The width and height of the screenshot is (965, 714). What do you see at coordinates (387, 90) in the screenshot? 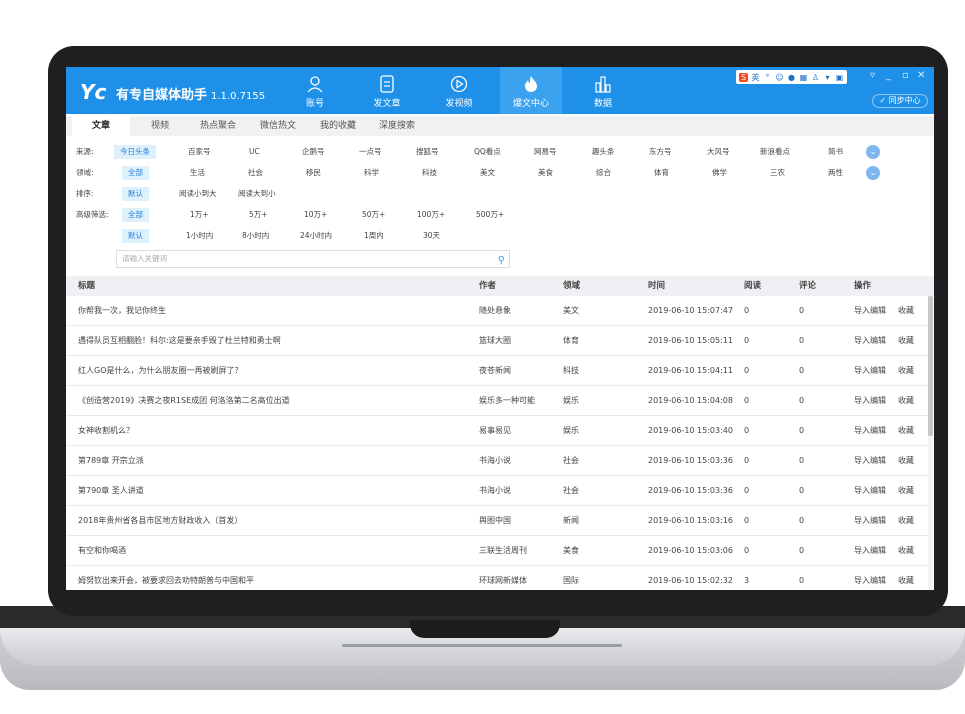
I see `nav-publish-article: 发文章` at bounding box center [387, 90].